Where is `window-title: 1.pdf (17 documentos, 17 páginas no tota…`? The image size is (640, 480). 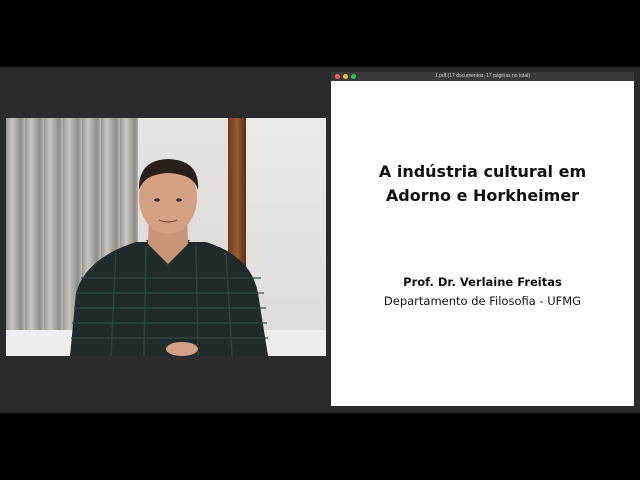
window-title: 1.pdf (17 documentos, 17 páginas no tota… is located at coordinates (483, 76).